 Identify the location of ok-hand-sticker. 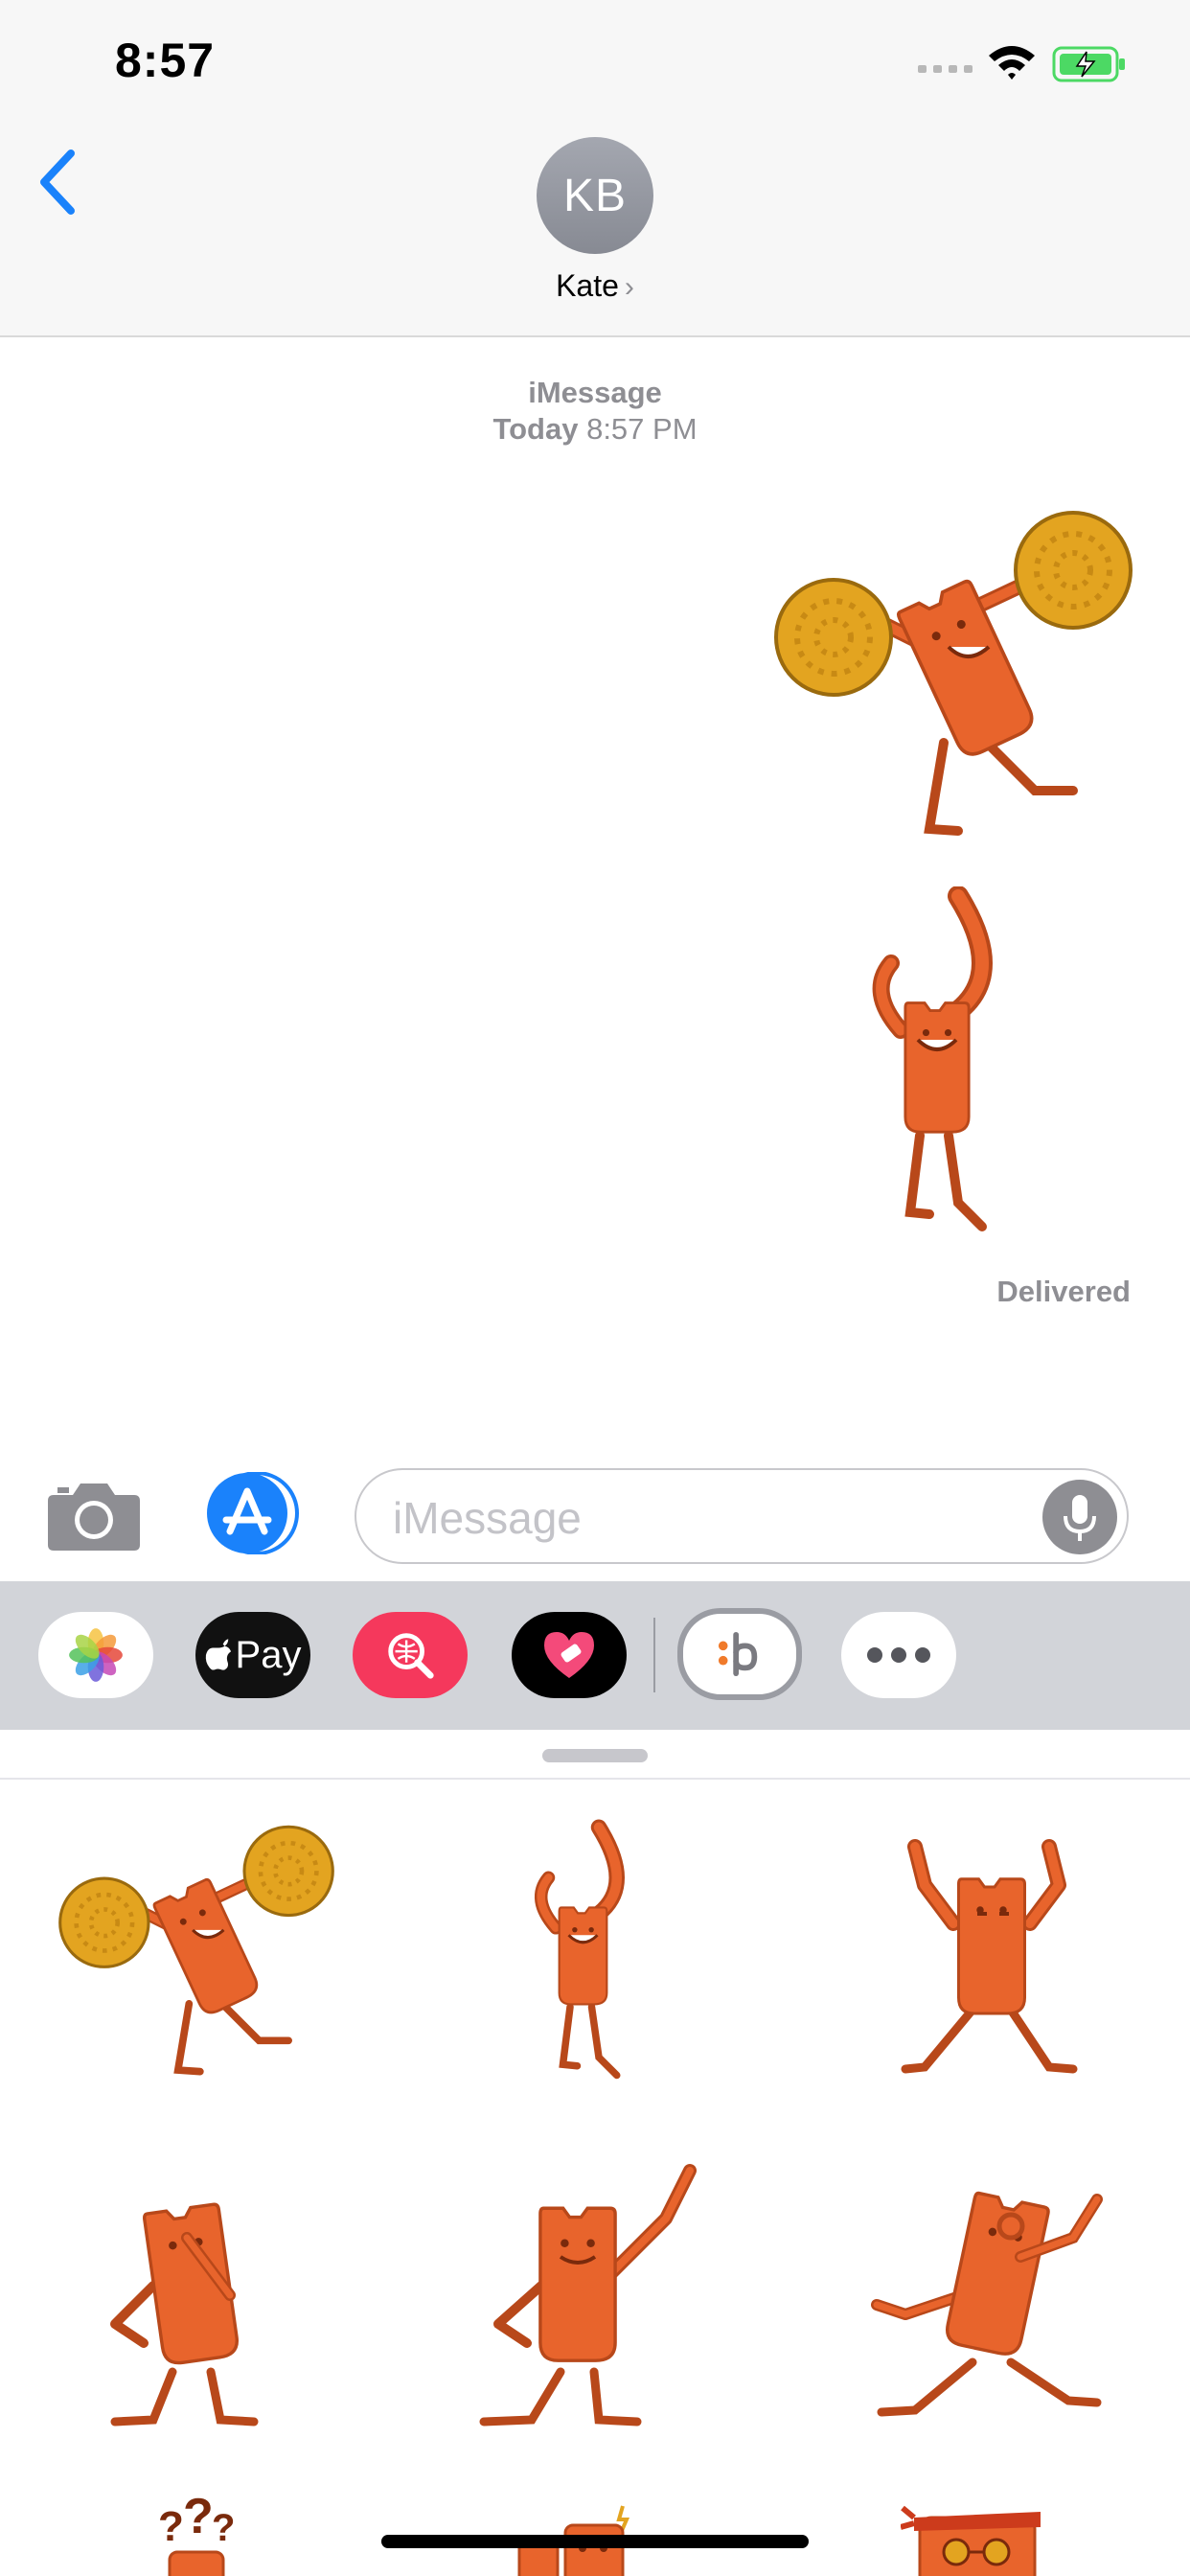
(997, 2290).